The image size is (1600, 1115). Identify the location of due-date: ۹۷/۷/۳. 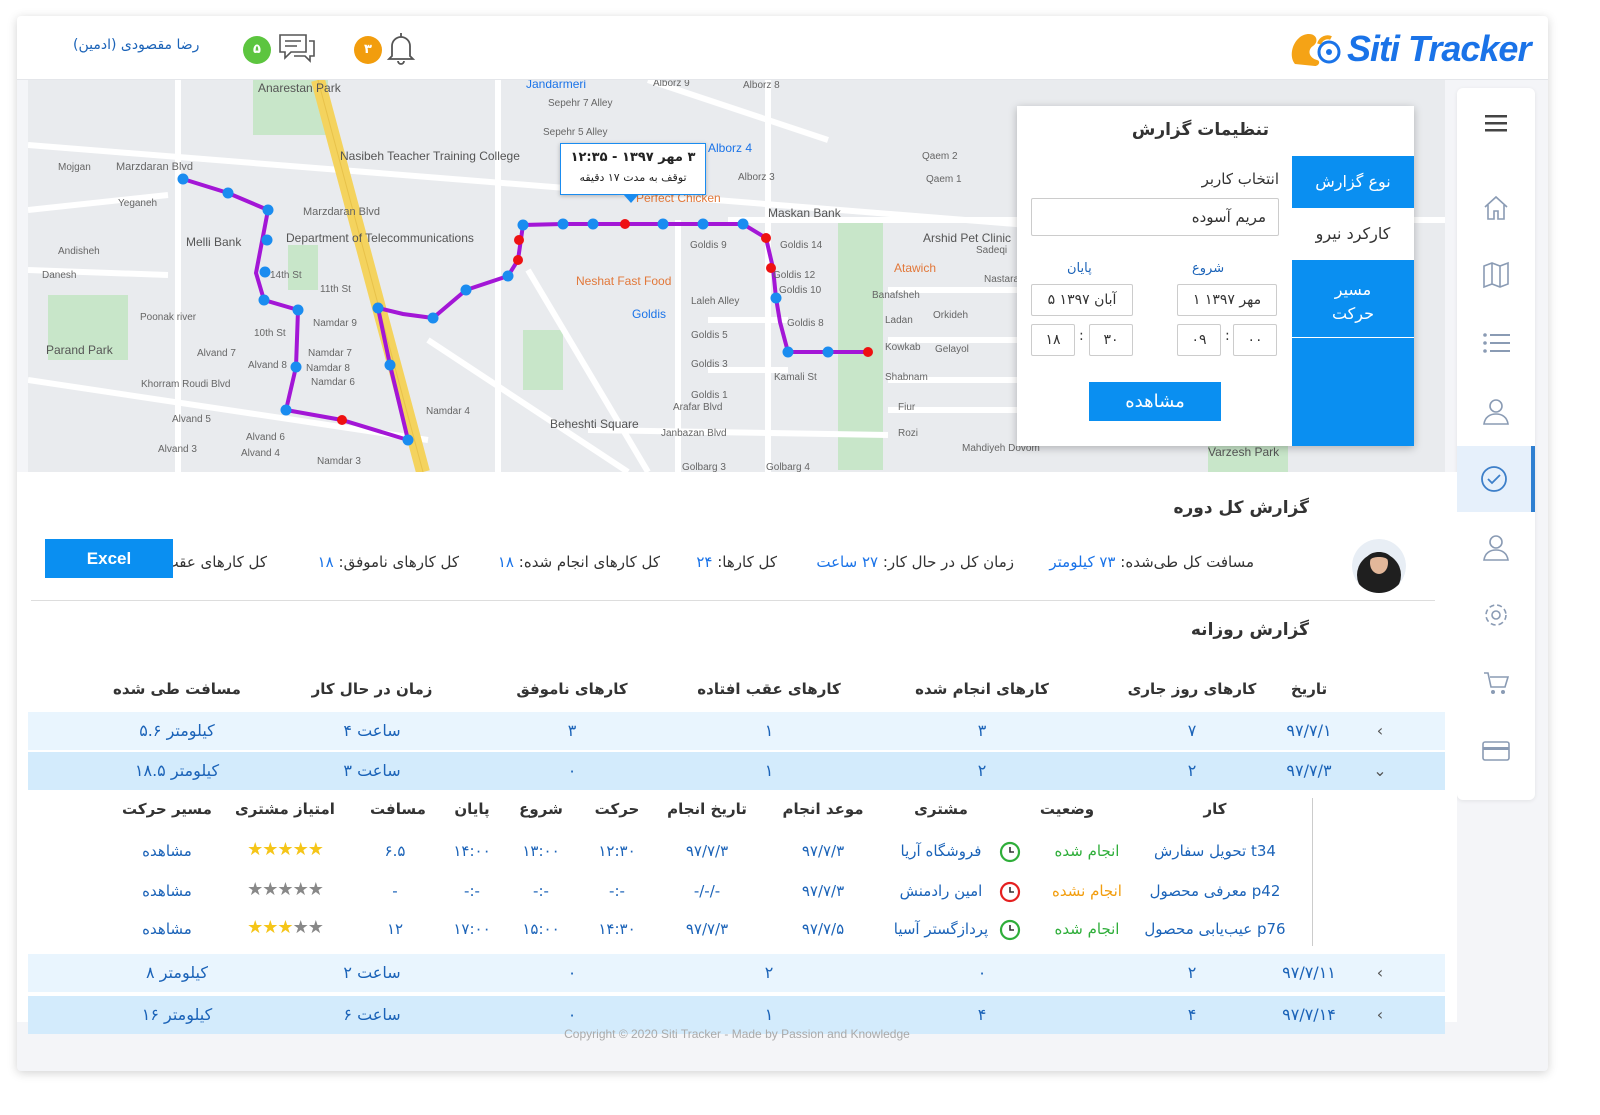
(823, 891).